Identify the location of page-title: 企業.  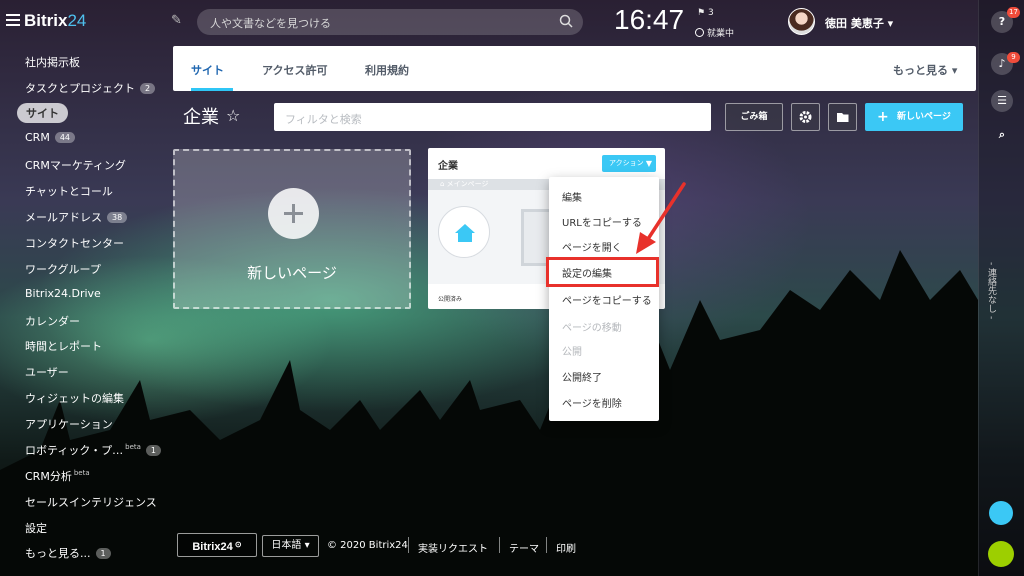
(201, 117).